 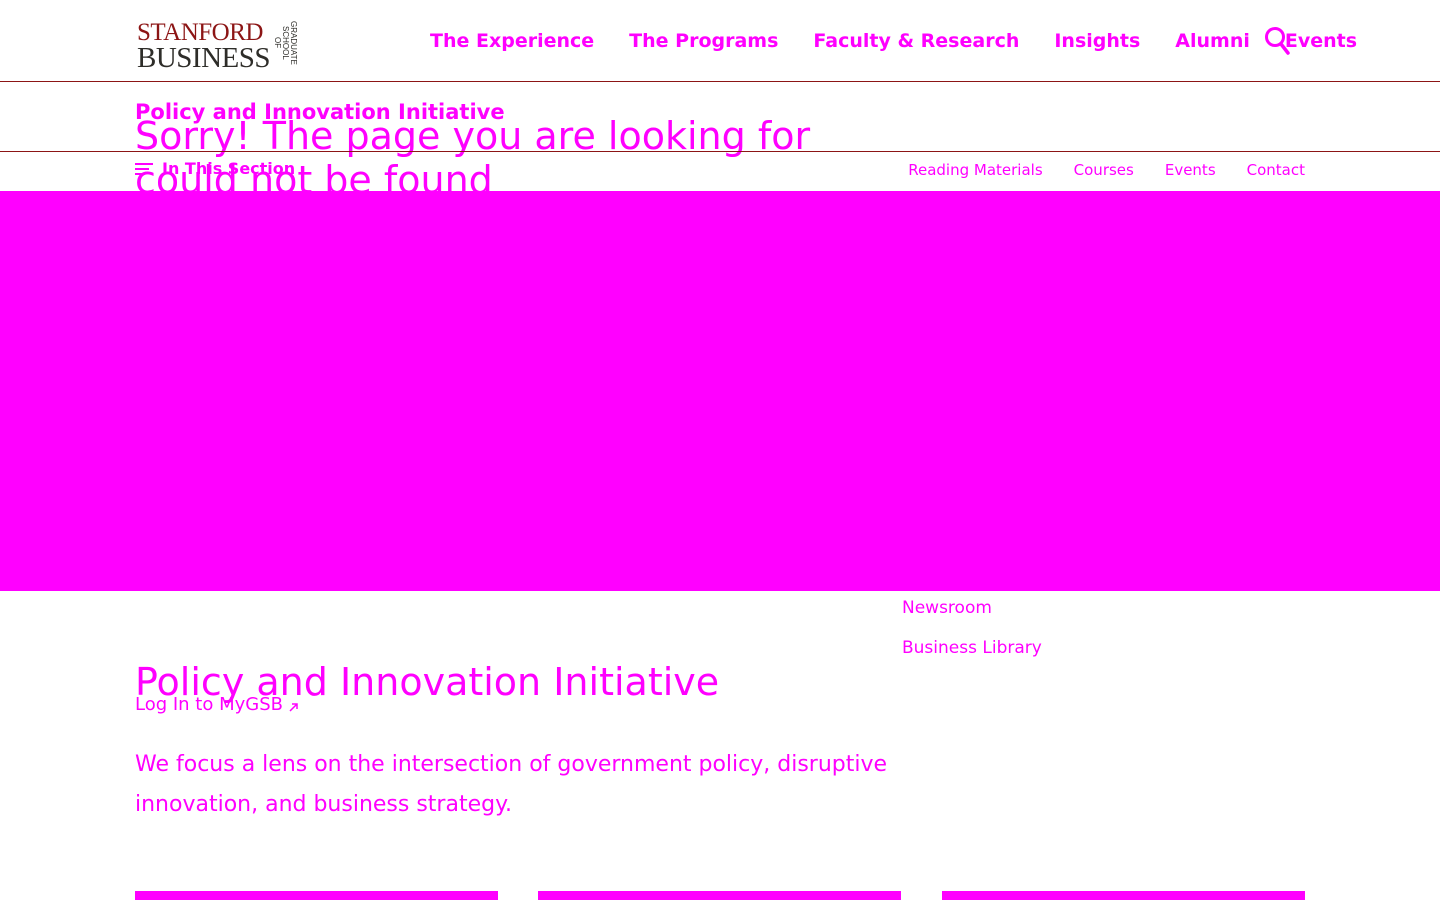 What do you see at coordinates (972, 628) in the screenshot?
I see `utility-links: Newsroom Business Library` at bounding box center [972, 628].